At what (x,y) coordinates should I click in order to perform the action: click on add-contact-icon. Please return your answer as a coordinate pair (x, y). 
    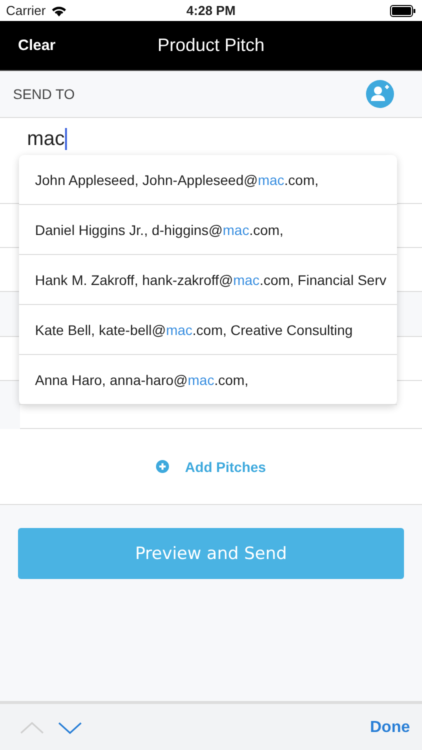
    Looking at the image, I should click on (380, 94).